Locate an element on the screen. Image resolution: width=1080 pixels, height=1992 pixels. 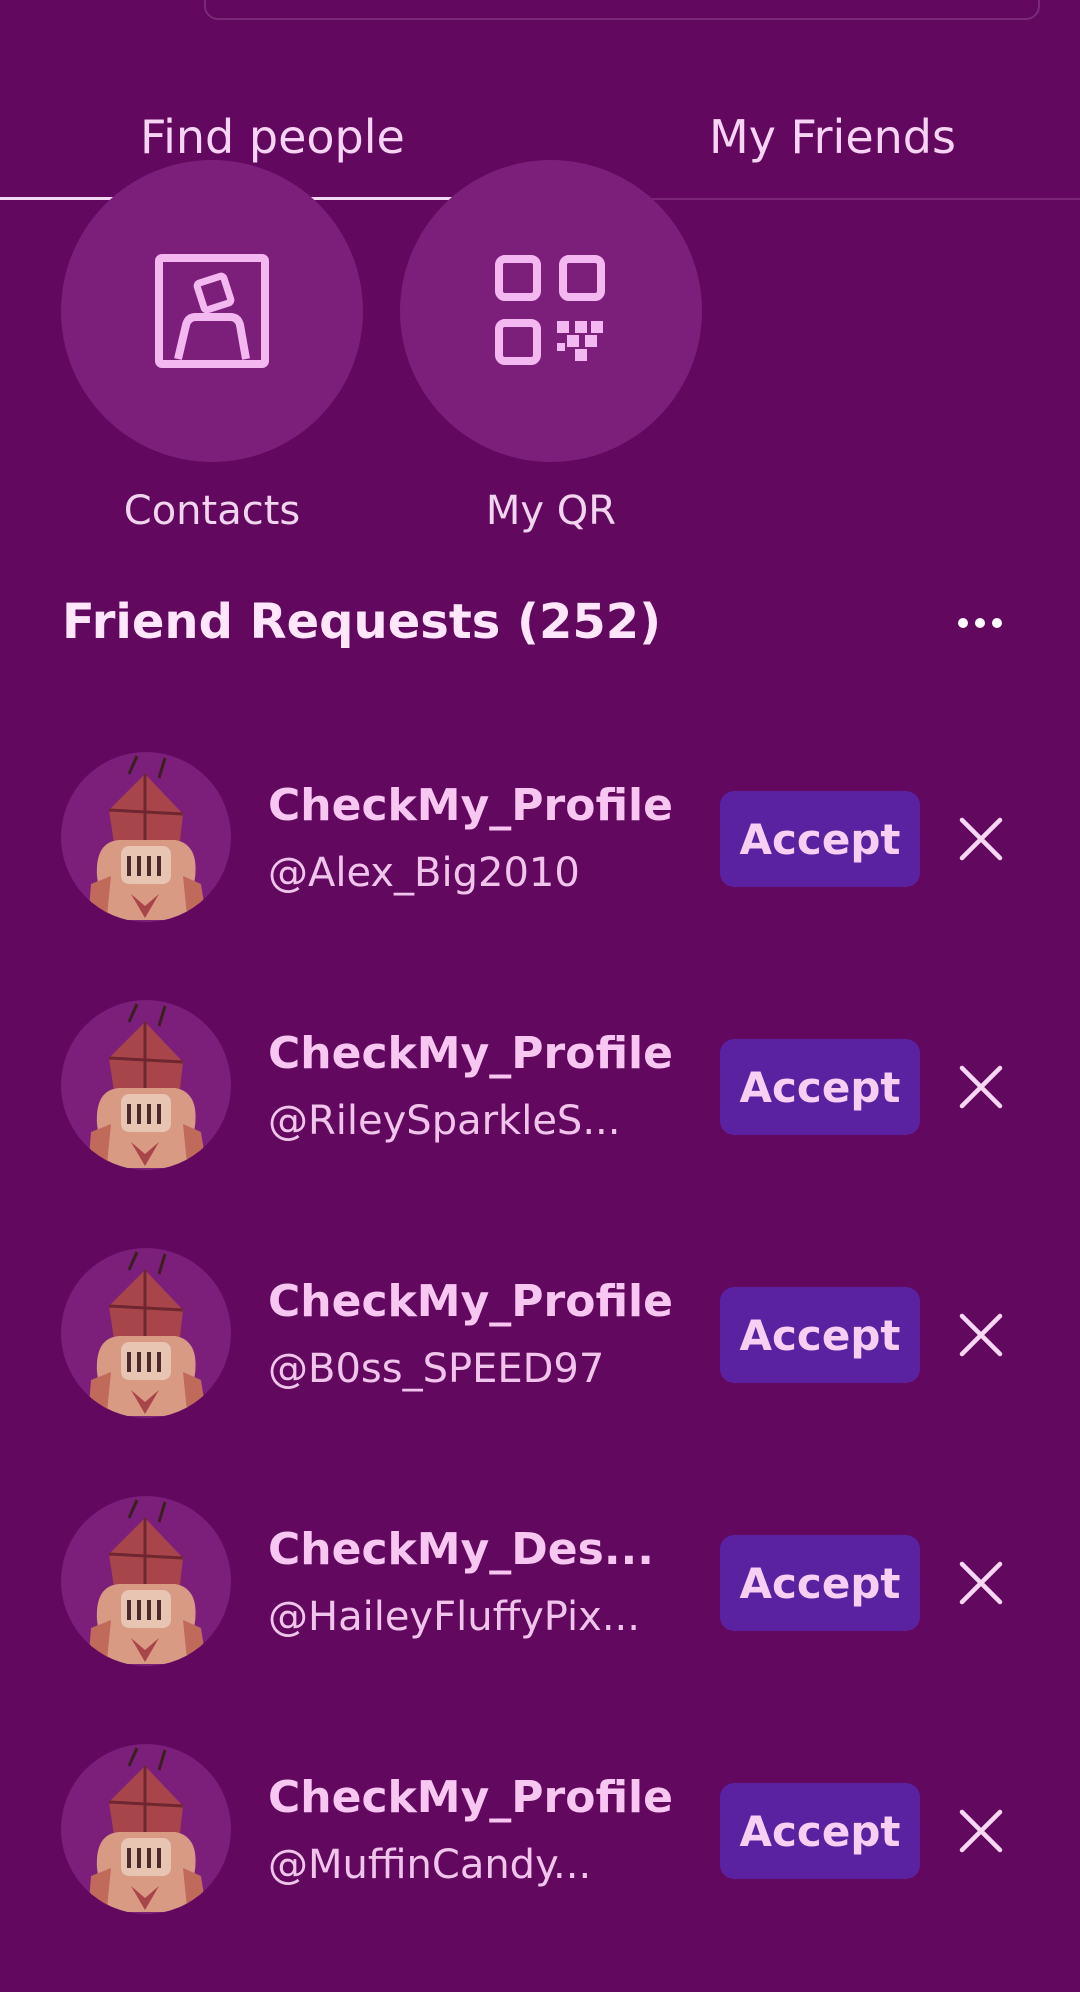
qr-code-icon is located at coordinates (550, 310).